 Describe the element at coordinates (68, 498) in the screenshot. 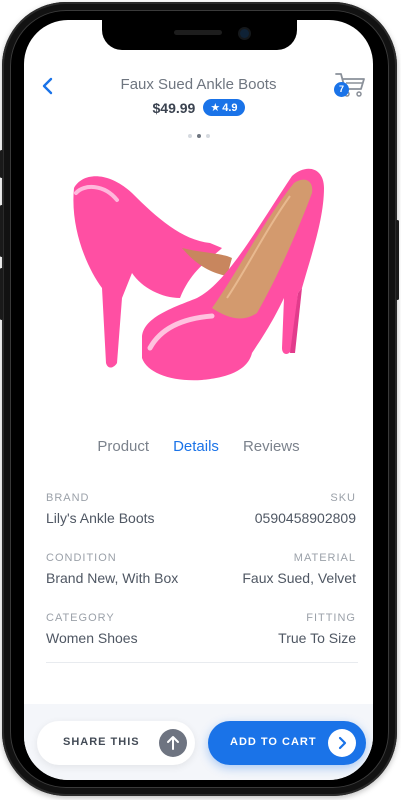

I see `brand-label: BRAND` at that location.